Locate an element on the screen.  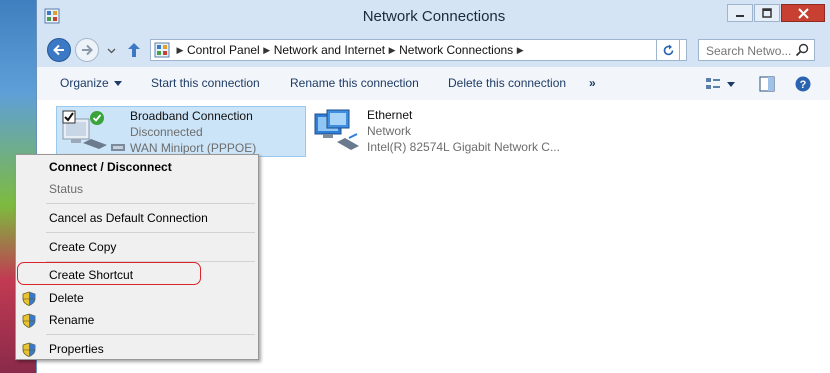
refresh-button is located at coordinates (668, 50).